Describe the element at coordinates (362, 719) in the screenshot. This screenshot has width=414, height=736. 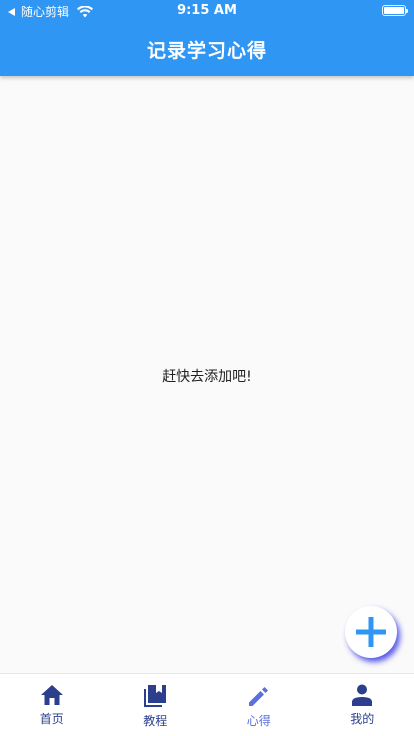
I see `nav-label: 我的` at that location.